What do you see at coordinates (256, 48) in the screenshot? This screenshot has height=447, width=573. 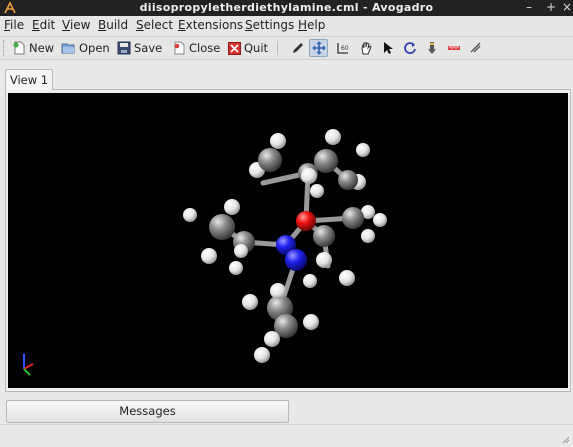 I see `quit-label: Quit` at bounding box center [256, 48].